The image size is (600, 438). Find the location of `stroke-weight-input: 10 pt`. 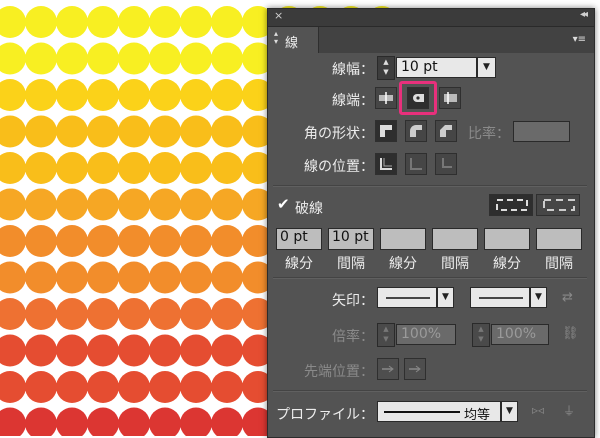

stroke-weight-input: 10 pt is located at coordinates (436, 67).